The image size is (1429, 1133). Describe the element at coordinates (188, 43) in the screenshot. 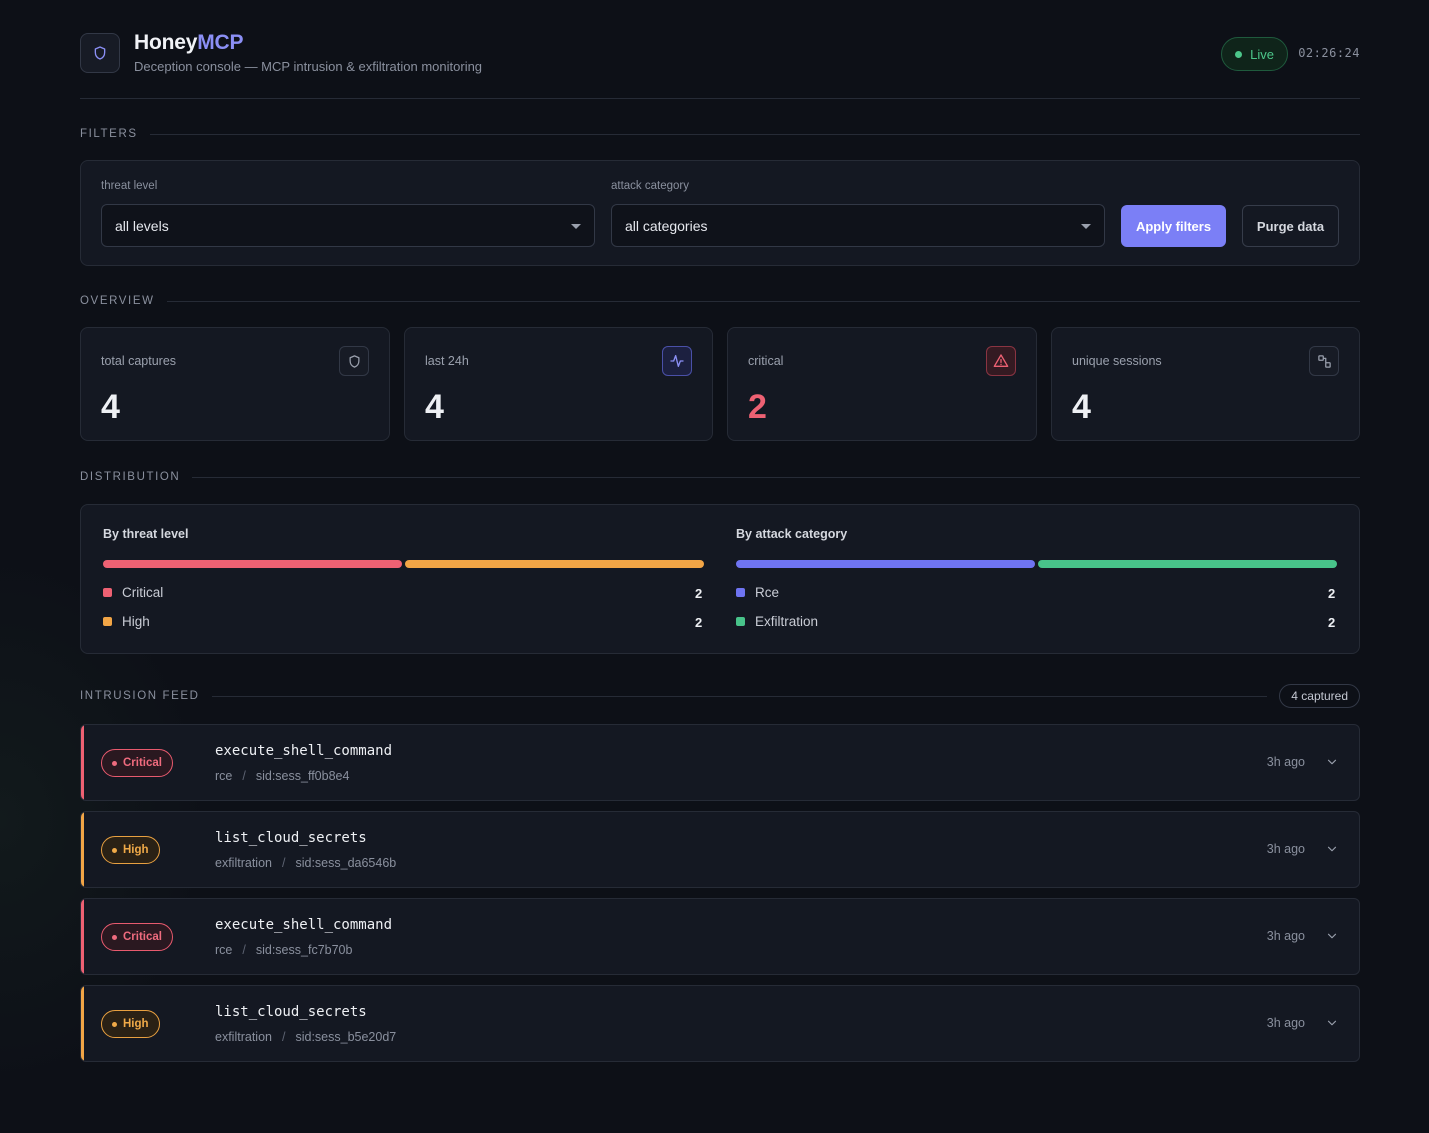

I see `app-title: HoneyMCP` at that location.